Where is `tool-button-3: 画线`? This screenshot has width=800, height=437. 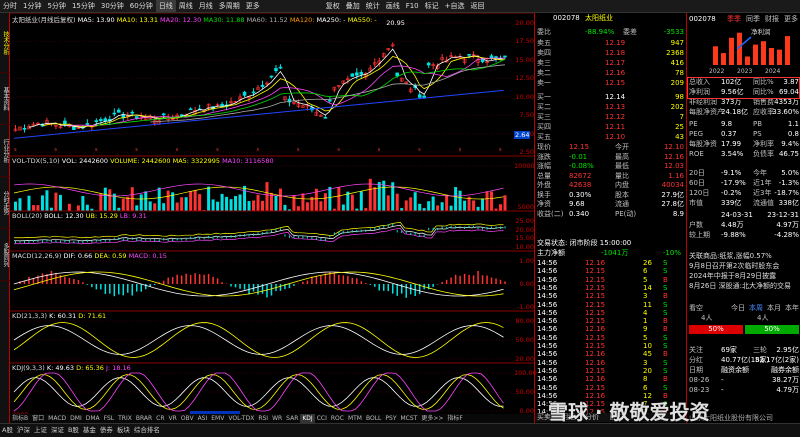
tool-button-3: 画线 is located at coordinates (393, 6).